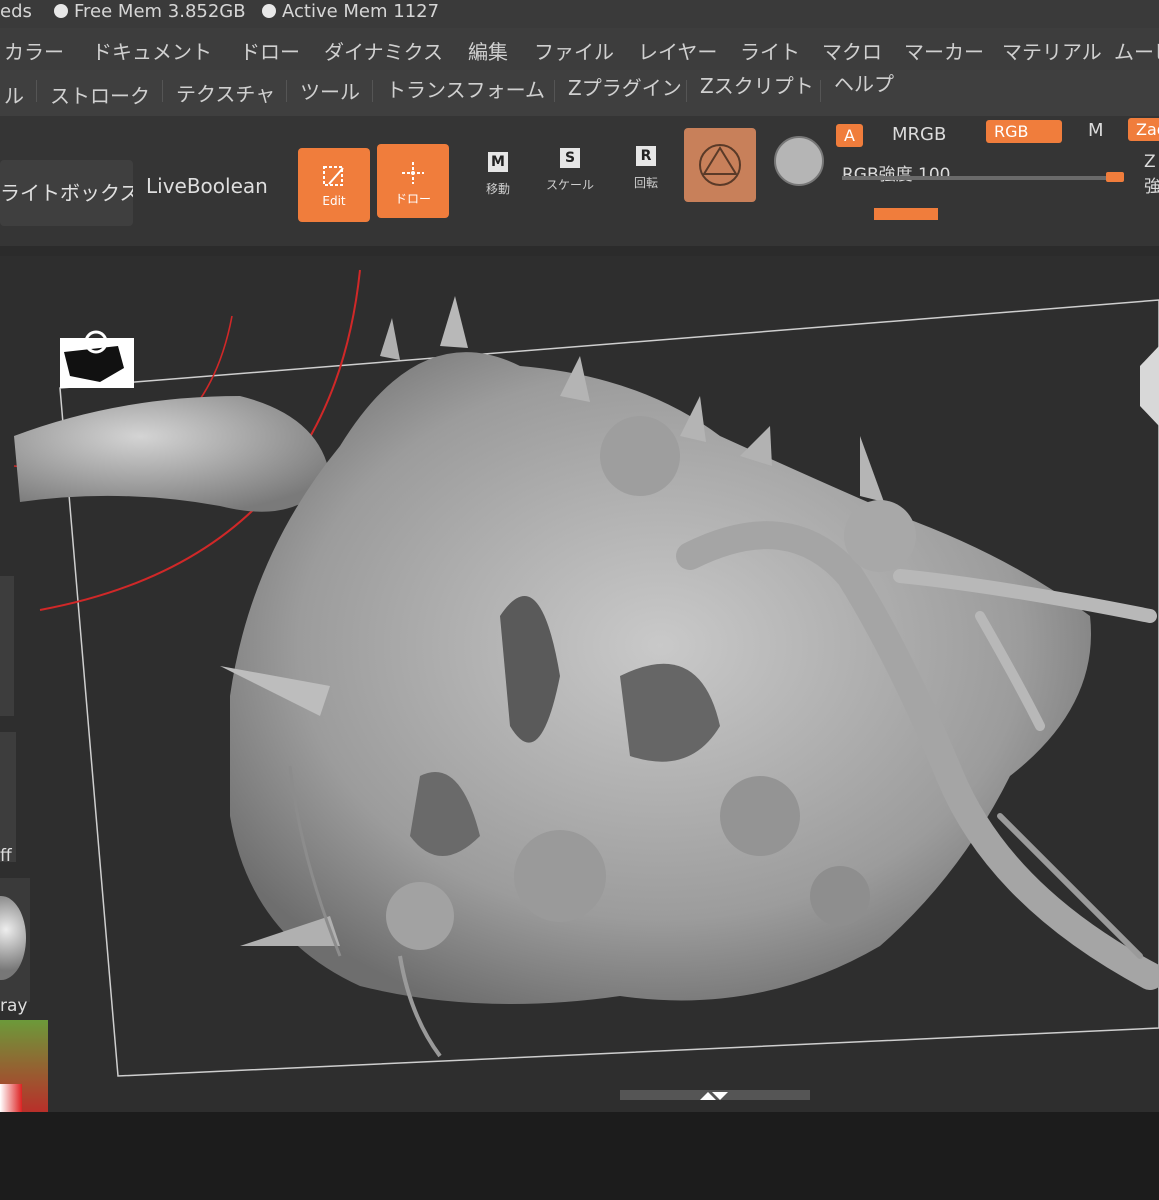  What do you see at coordinates (488, 50) in the screenshot?
I see `menu-edit: 編集` at bounding box center [488, 50].